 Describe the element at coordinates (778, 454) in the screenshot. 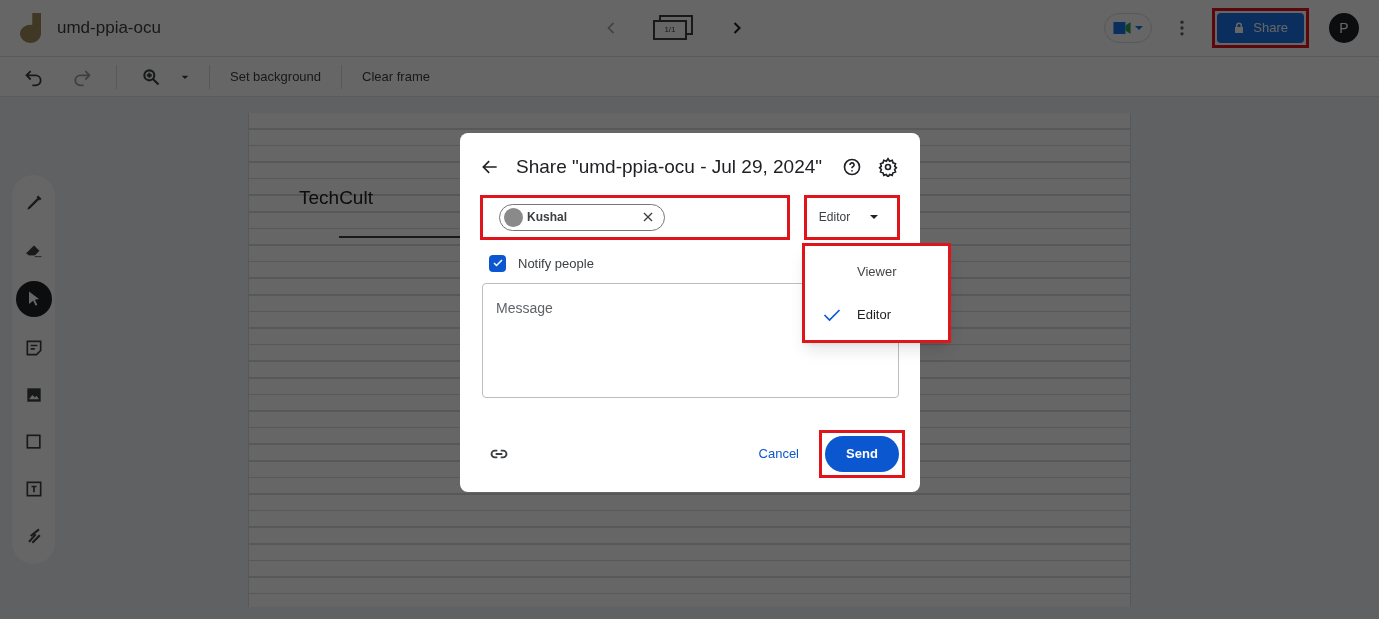

I see `cancel-button: Cancel` at that location.